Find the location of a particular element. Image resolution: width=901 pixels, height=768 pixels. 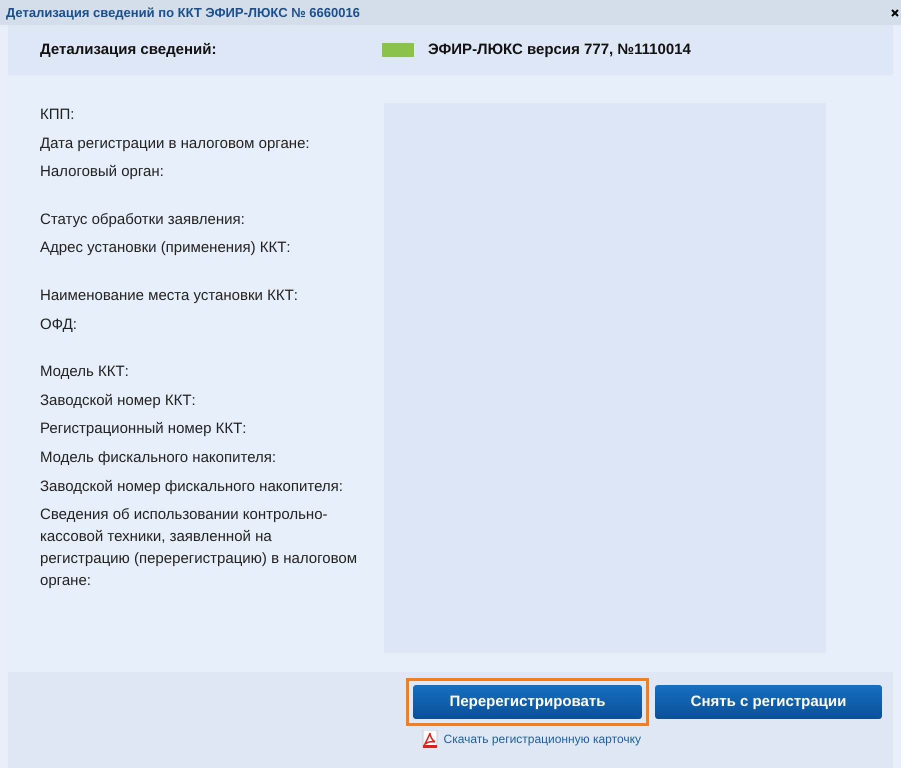

field-label: Заводской номер фискального накопителя: is located at coordinates (192, 486).